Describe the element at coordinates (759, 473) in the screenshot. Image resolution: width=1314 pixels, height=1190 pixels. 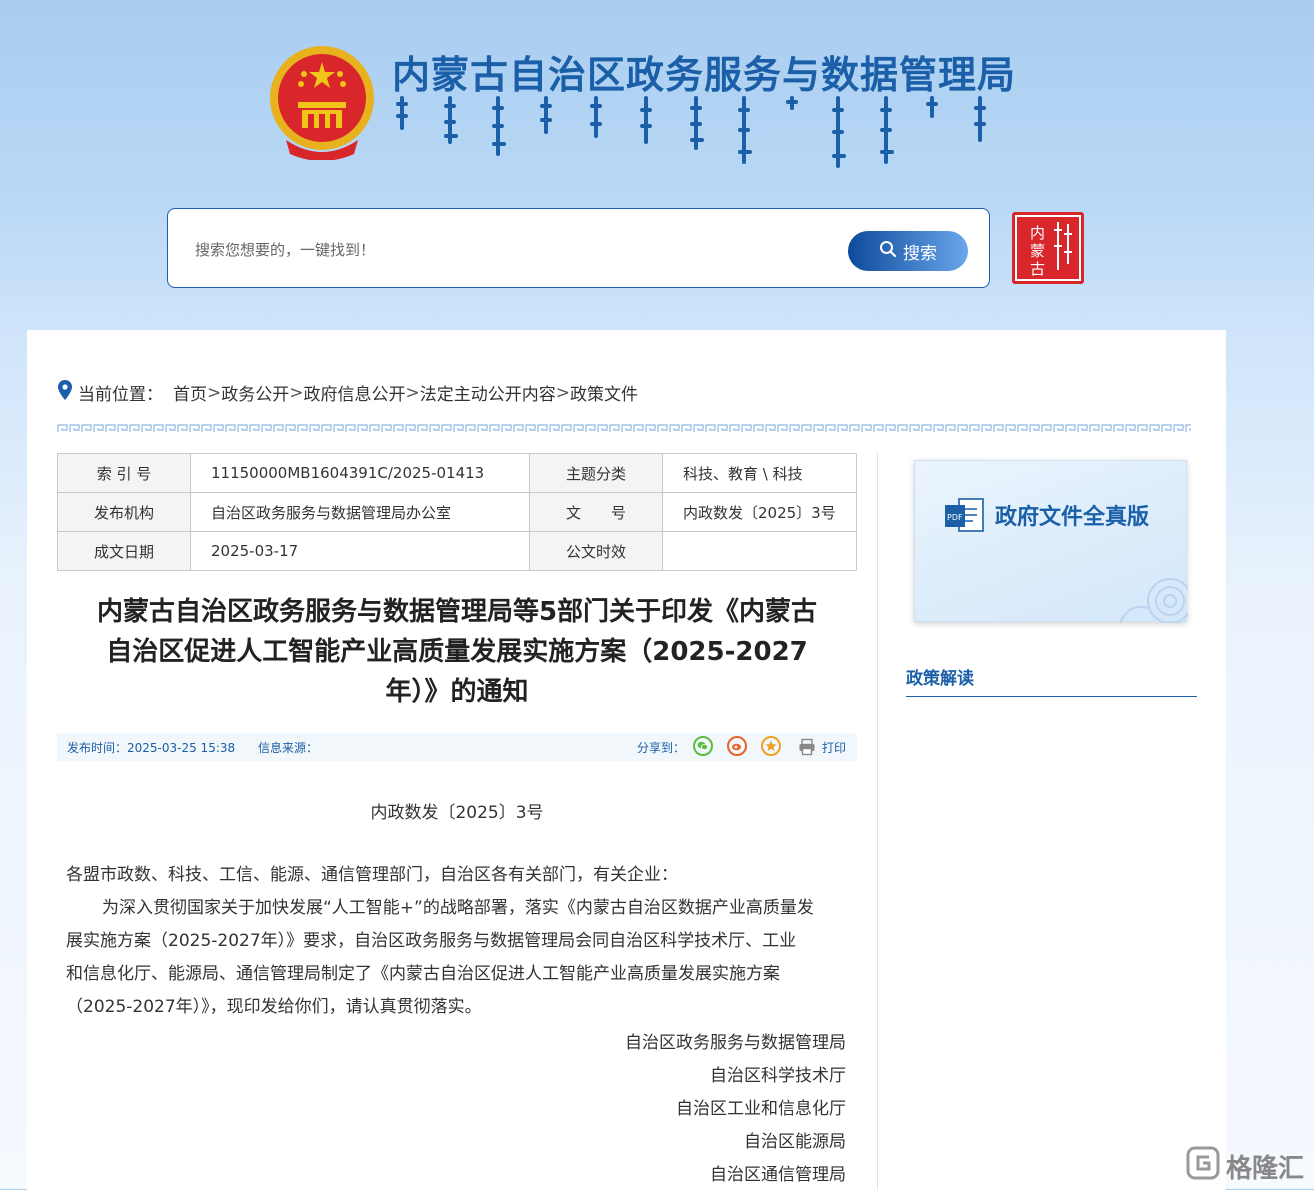
I see `meta-value: 科技、教育 \ 科技` at that location.